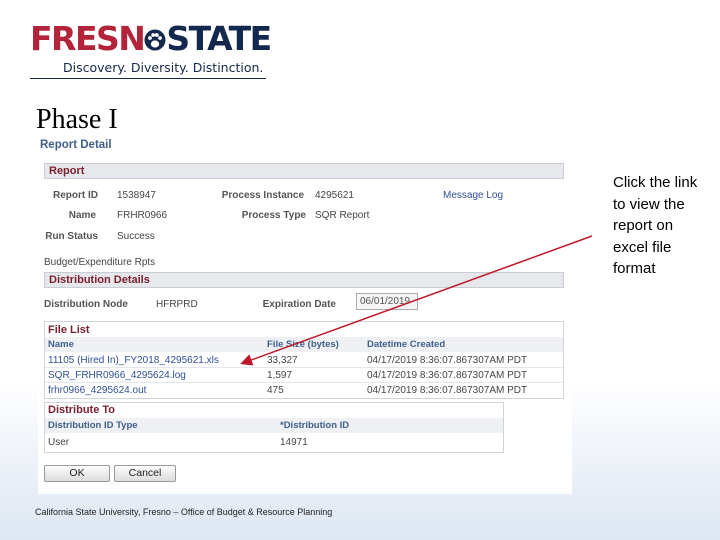 This screenshot has height=540, width=720. Describe the element at coordinates (71, 236) in the screenshot. I see `run-status-label: Run Status` at that location.